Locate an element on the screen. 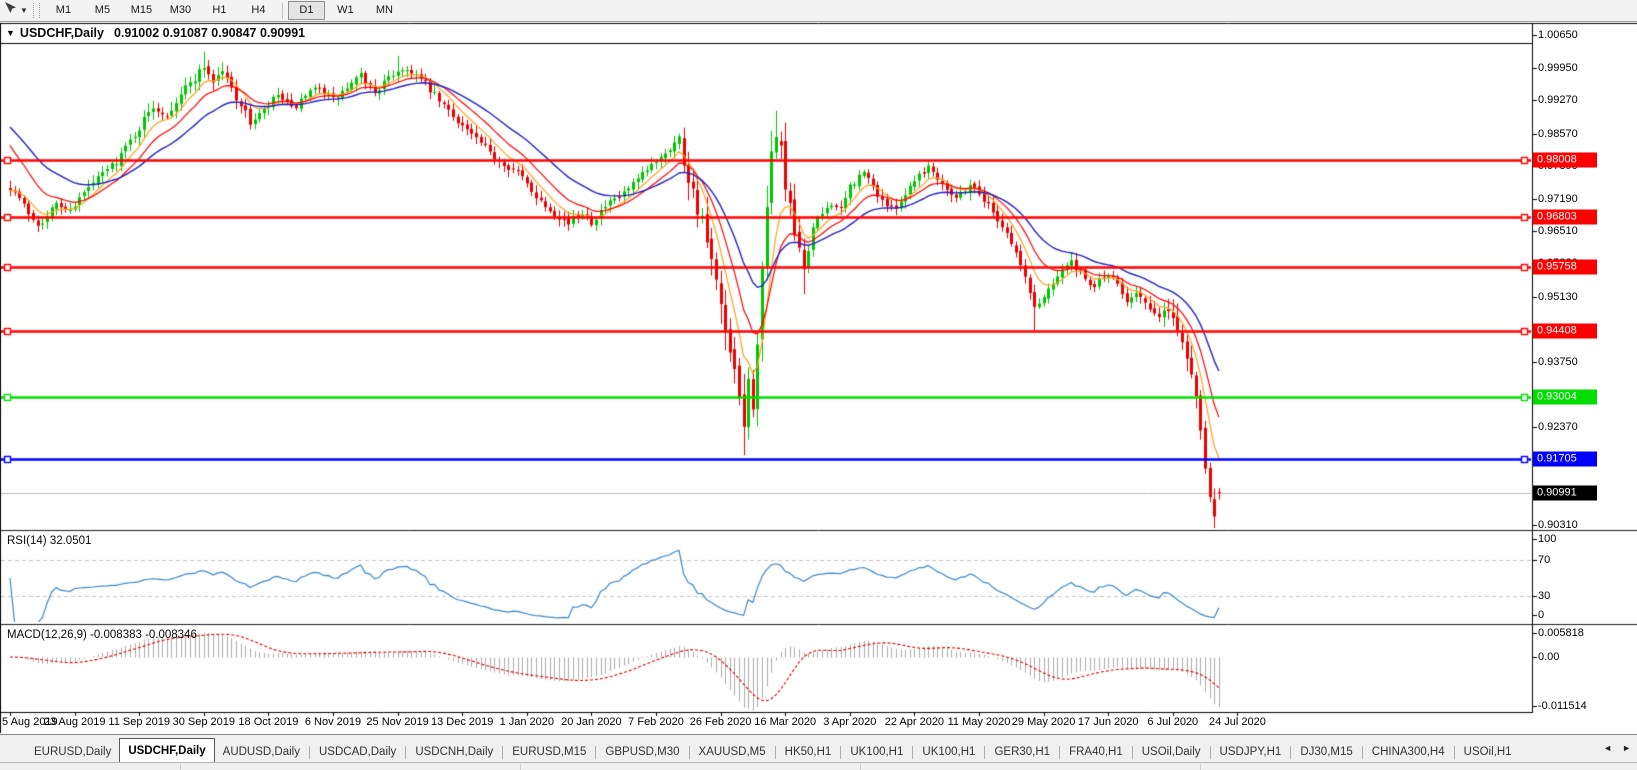 The height and width of the screenshot is (770, 1637). date-axis-label: 17 Jun 2020 is located at coordinates (1108, 722).